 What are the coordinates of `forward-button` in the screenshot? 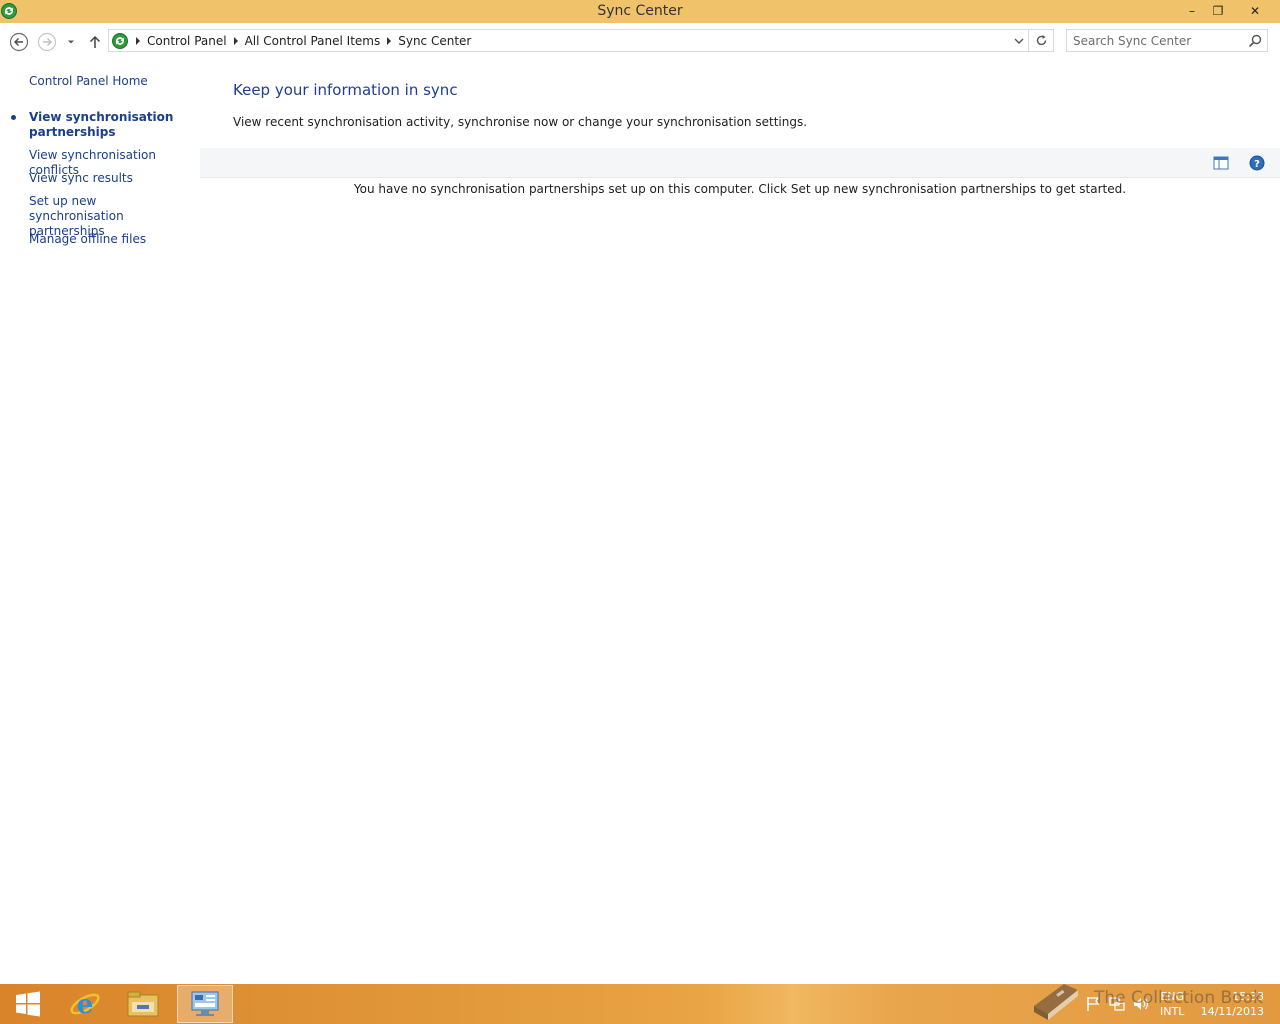 It's located at (47, 42).